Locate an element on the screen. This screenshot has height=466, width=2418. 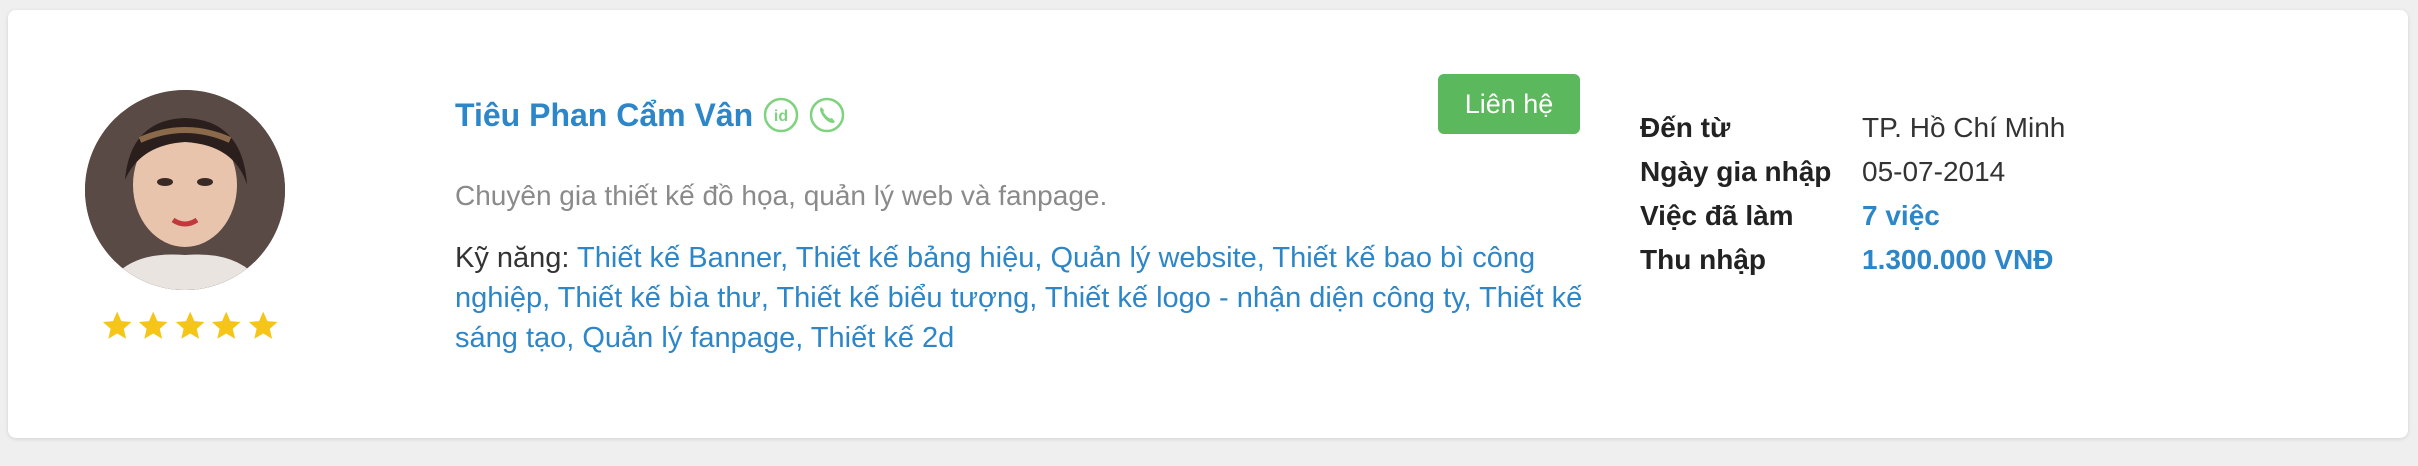
avatar is located at coordinates (185, 190).